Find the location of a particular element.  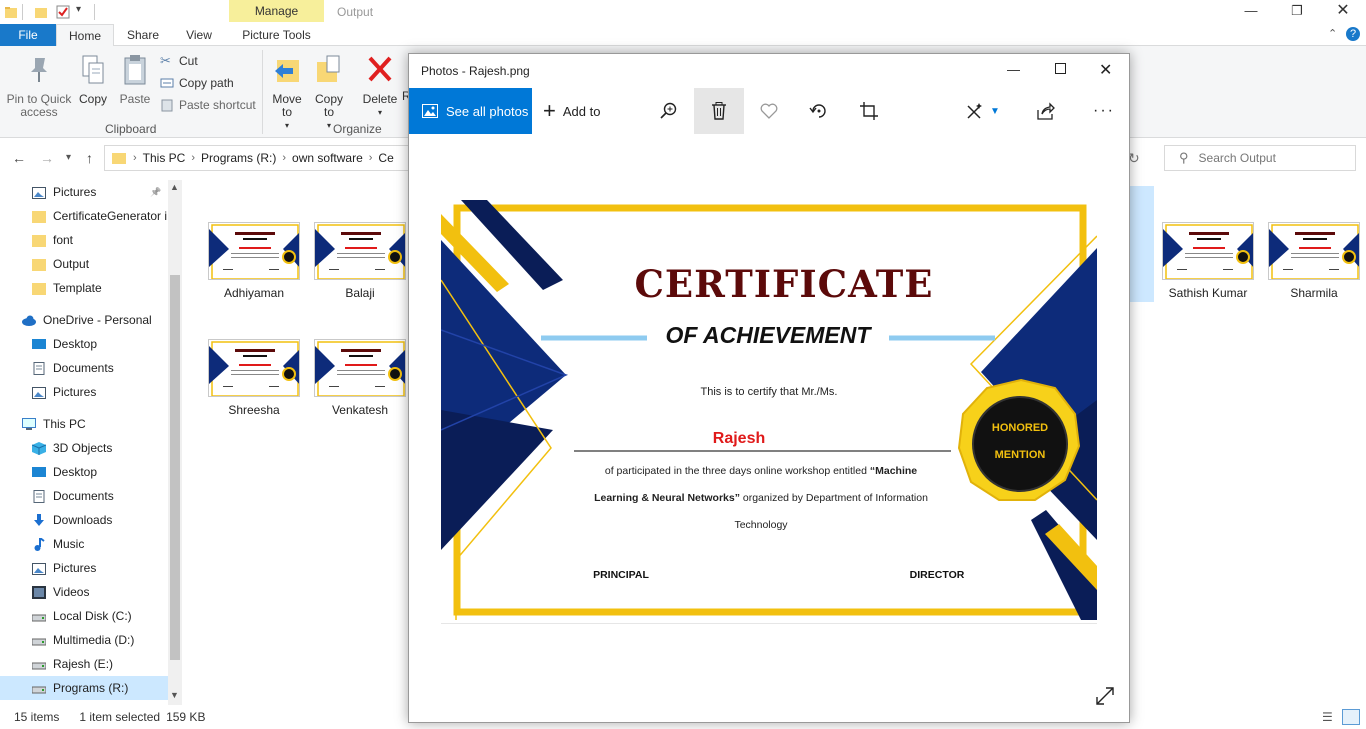

crop-button is located at coordinates (869, 111).